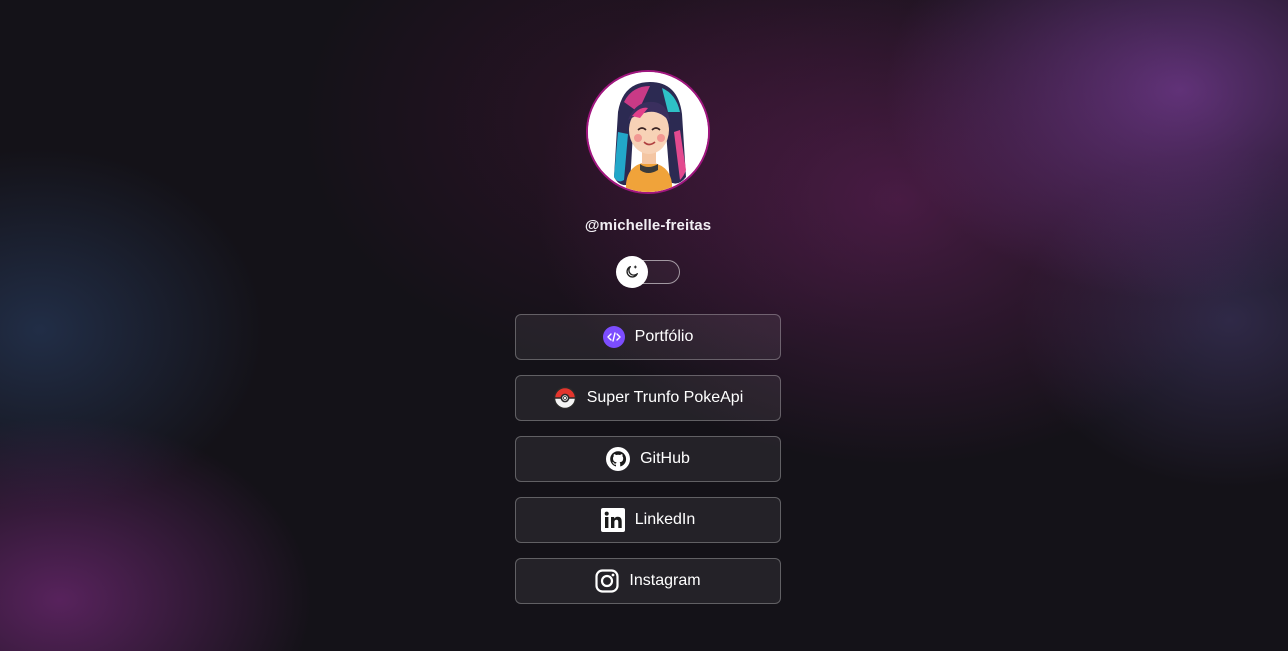 This screenshot has height=651, width=1288. What do you see at coordinates (665, 397) in the screenshot?
I see `pokeapi-link-label: Super Trunfo PokeApi` at bounding box center [665, 397].